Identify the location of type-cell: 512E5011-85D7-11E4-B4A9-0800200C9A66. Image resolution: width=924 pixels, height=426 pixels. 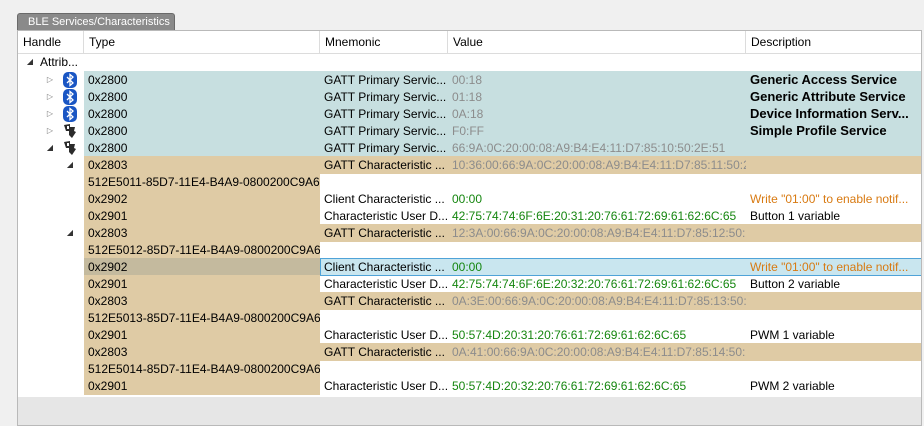
(204, 182).